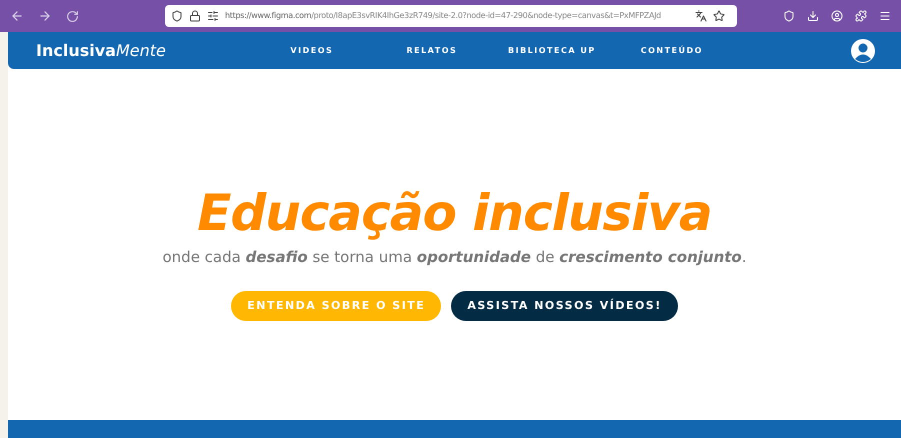 Image resolution: width=901 pixels, height=438 pixels. What do you see at coordinates (719, 16) in the screenshot?
I see `star-icon` at bounding box center [719, 16].